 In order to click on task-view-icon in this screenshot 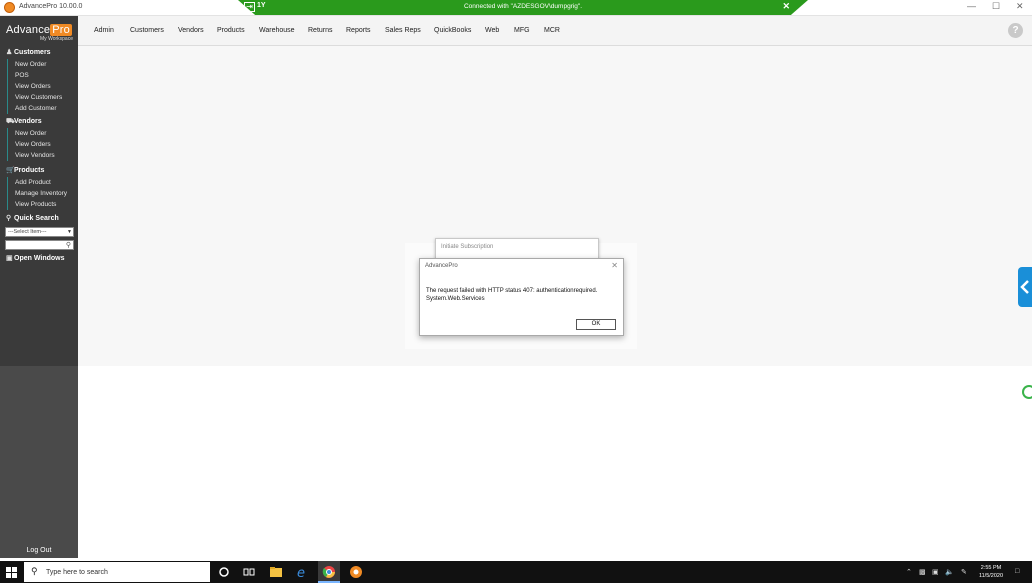, I will do `click(249, 572)`.